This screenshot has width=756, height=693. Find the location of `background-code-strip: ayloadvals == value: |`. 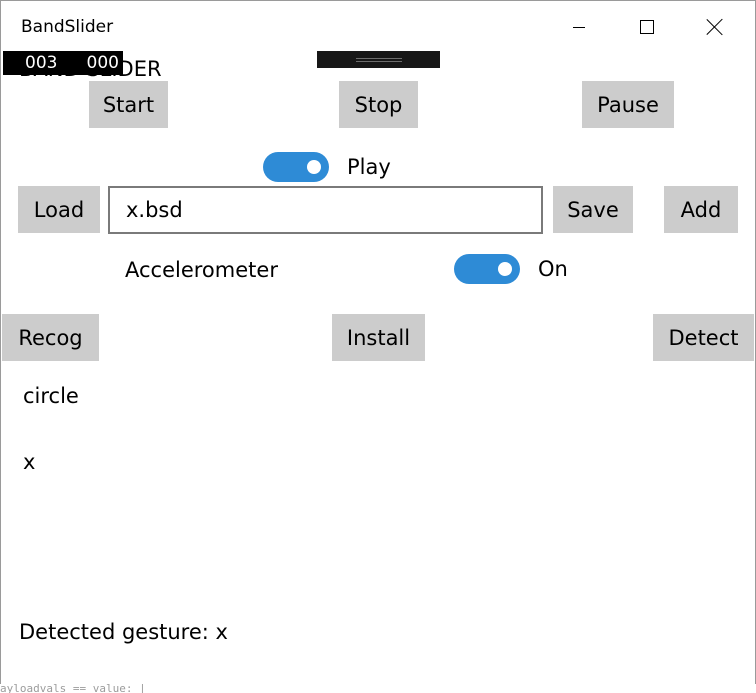

background-code-strip: ayloadvals == value: | is located at coordinates (378, 688).